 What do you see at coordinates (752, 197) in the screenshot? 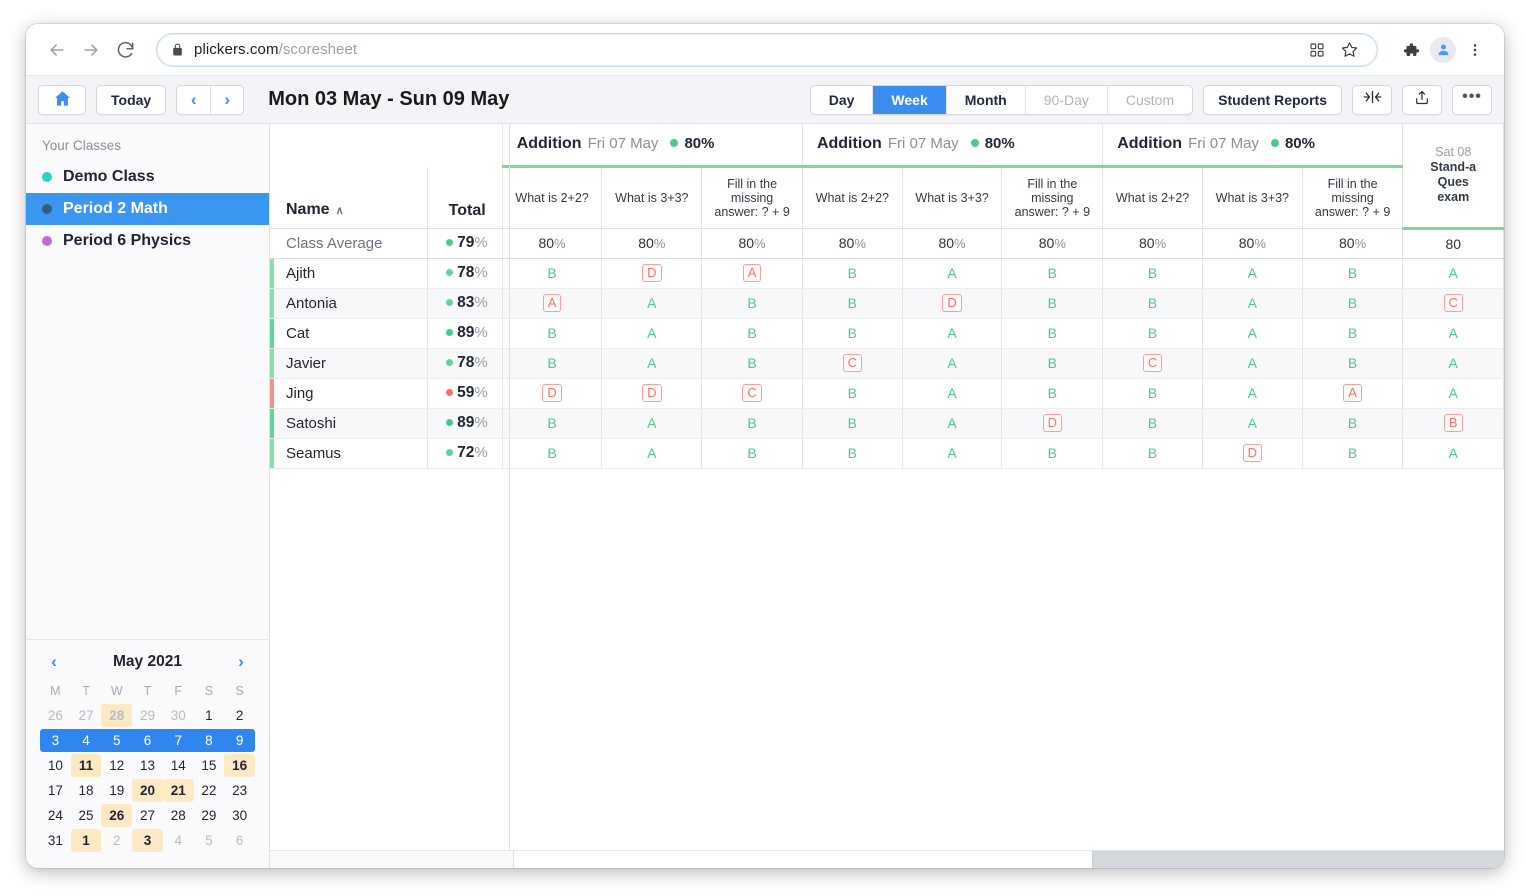
I see `question-header: Fill in the missing answer: ? + 9` at bounding box center [752, 197].